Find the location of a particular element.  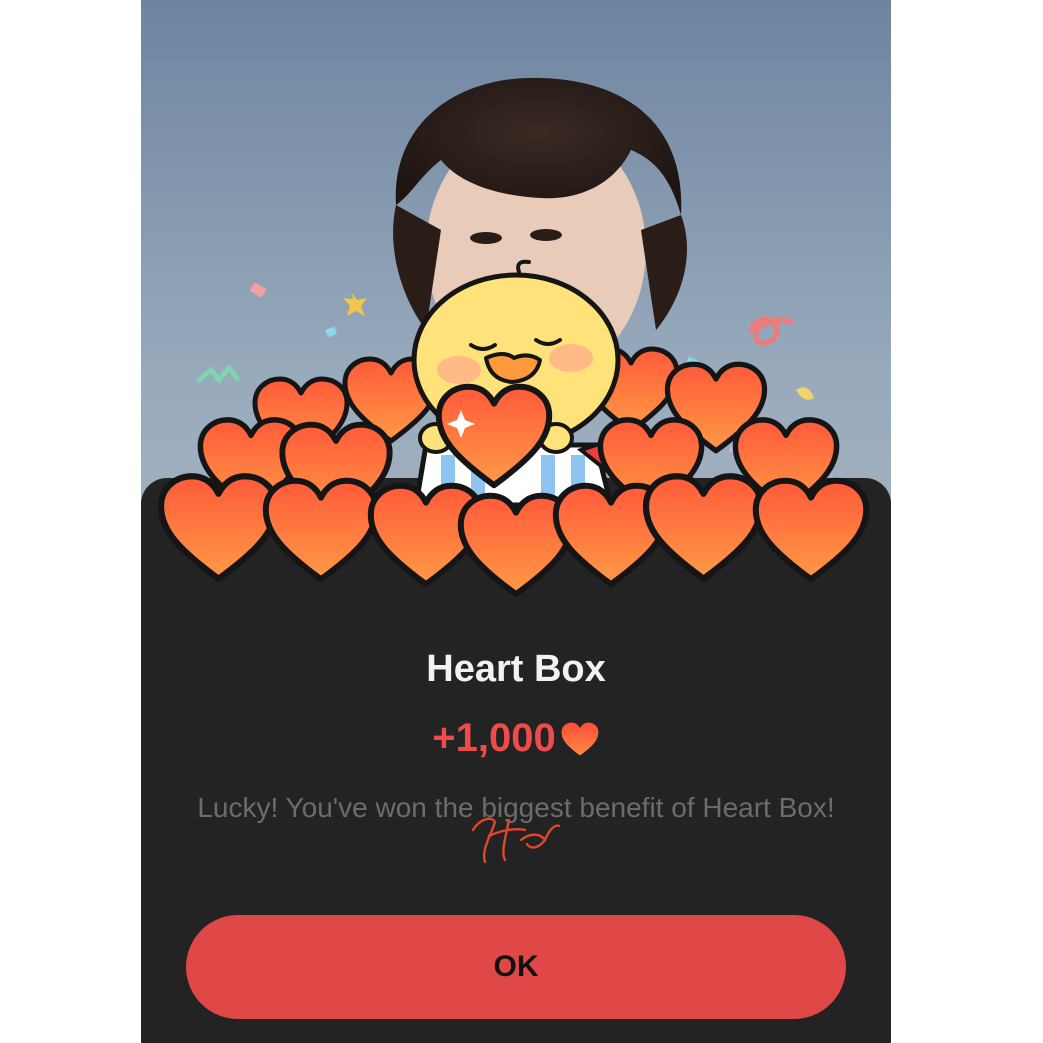

reward-amount-row: +1,000 is located at coordinates (516, 738).